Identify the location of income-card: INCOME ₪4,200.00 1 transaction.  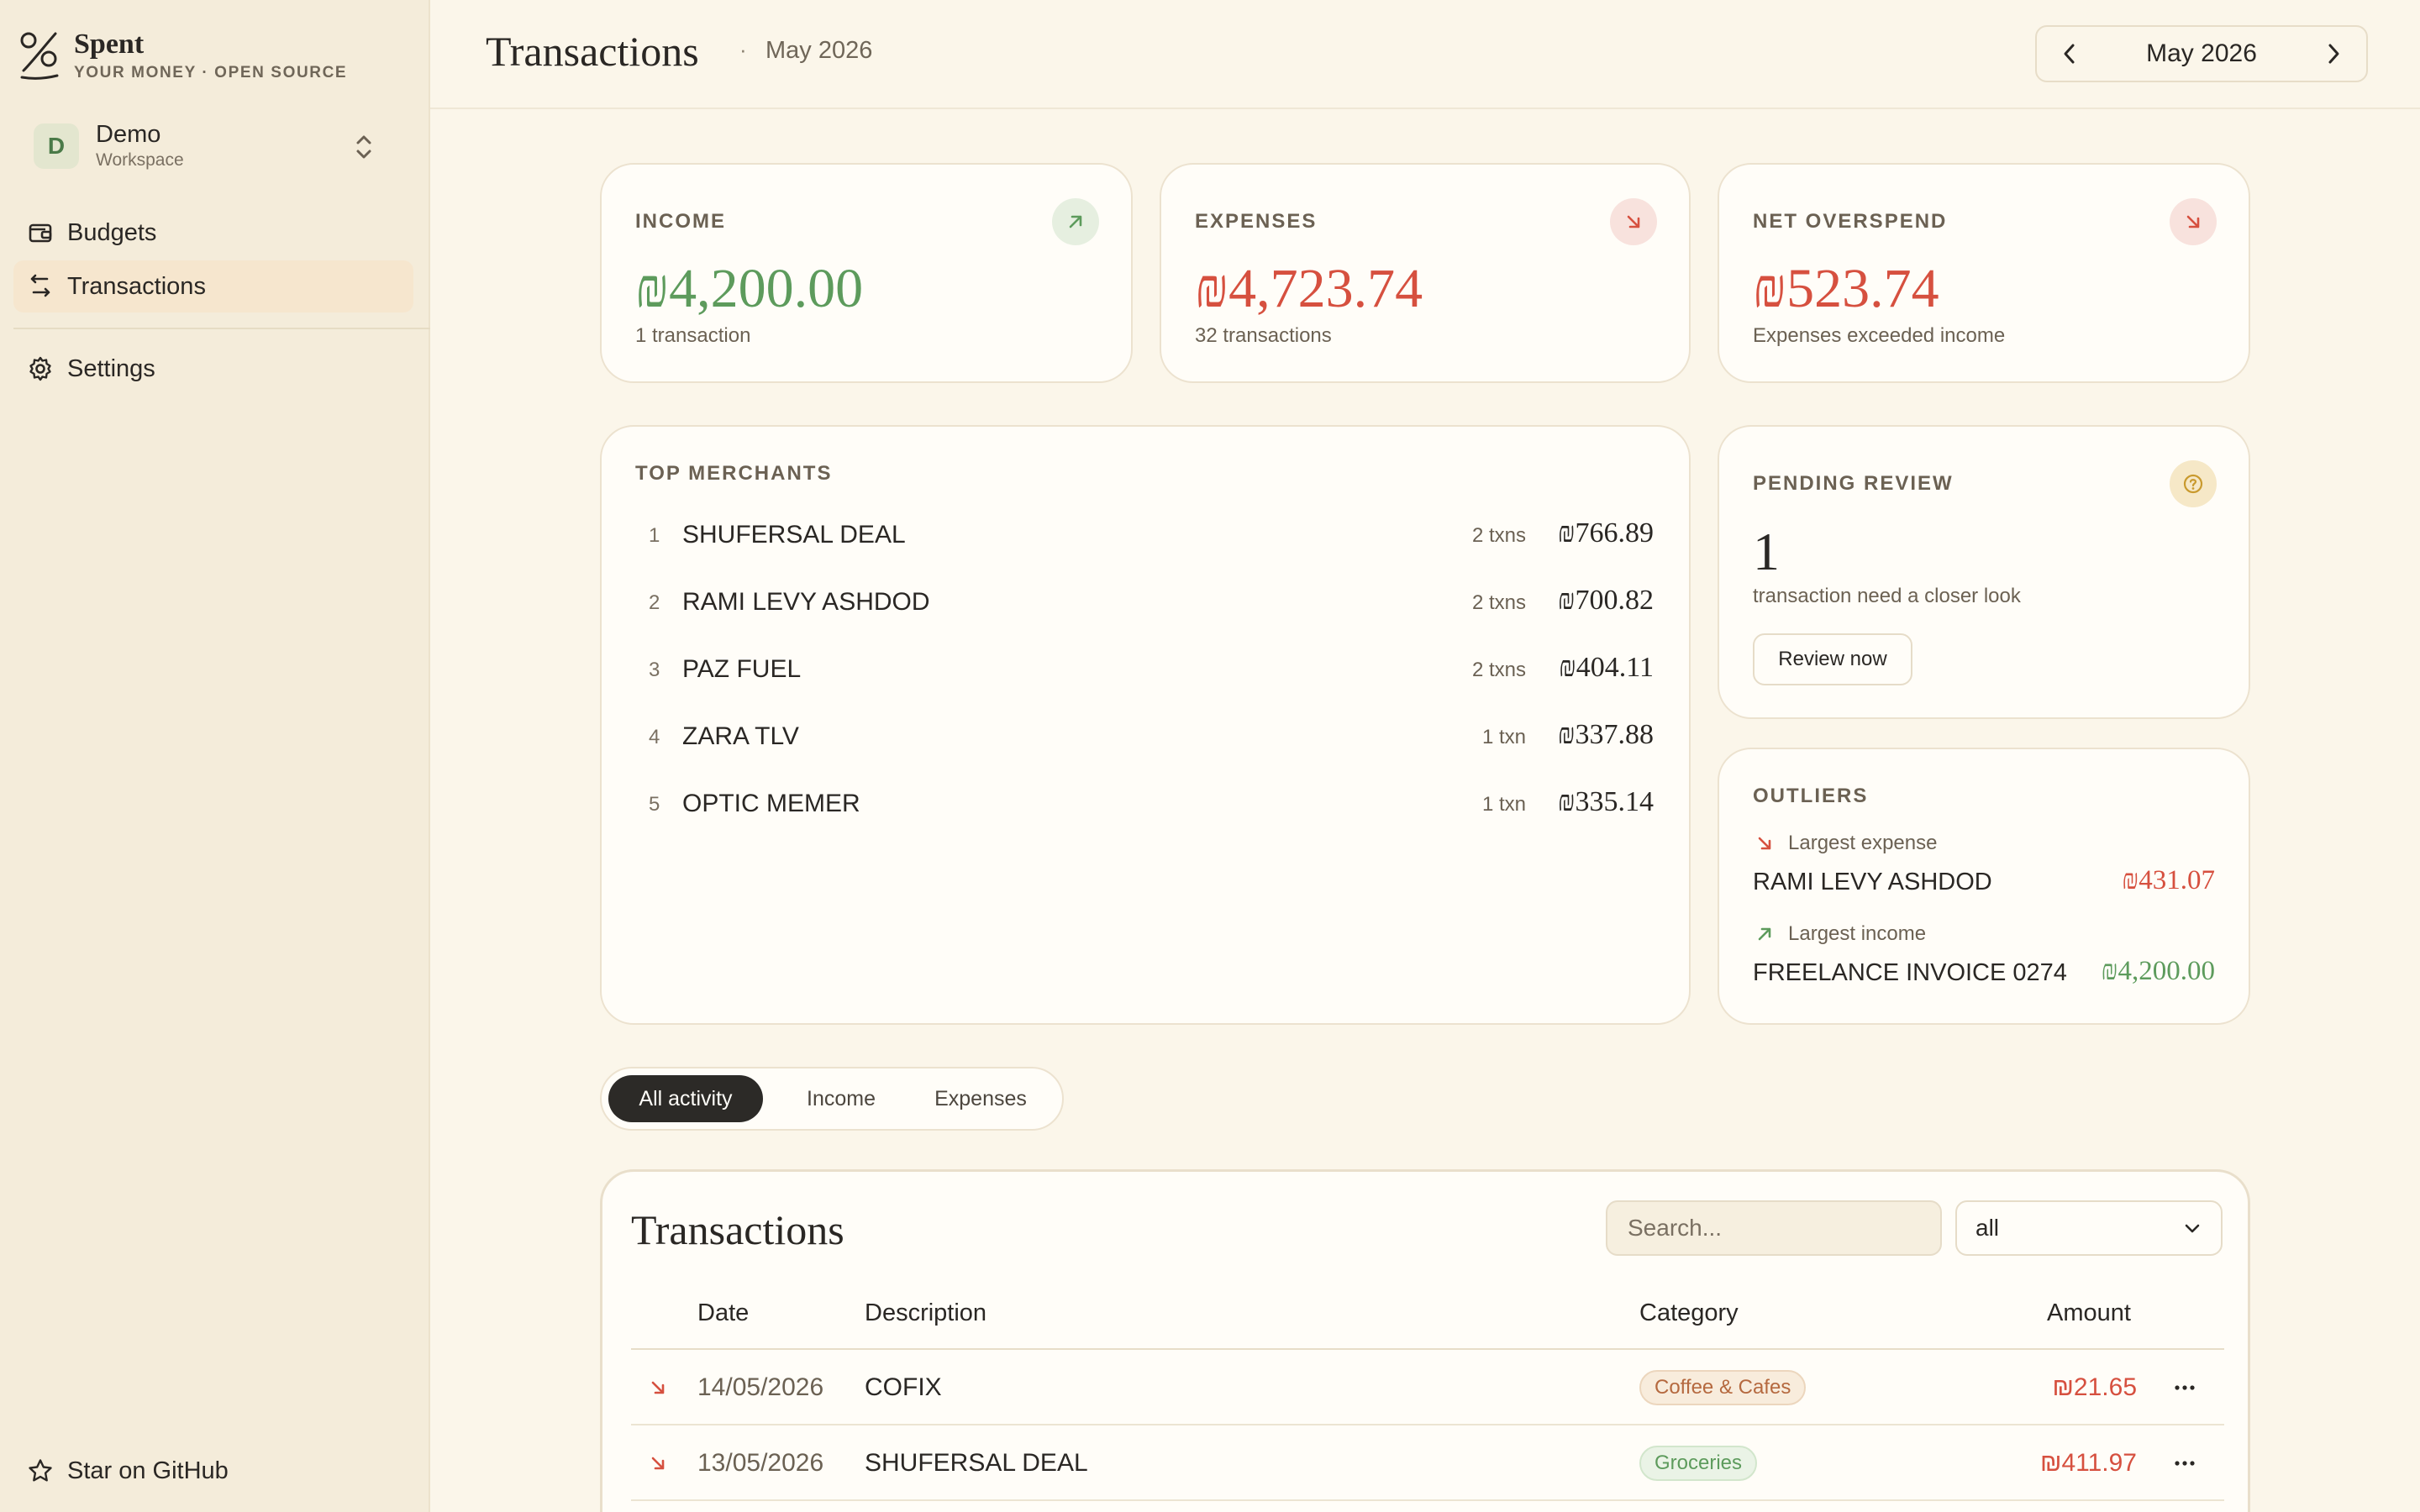
(867, 273).